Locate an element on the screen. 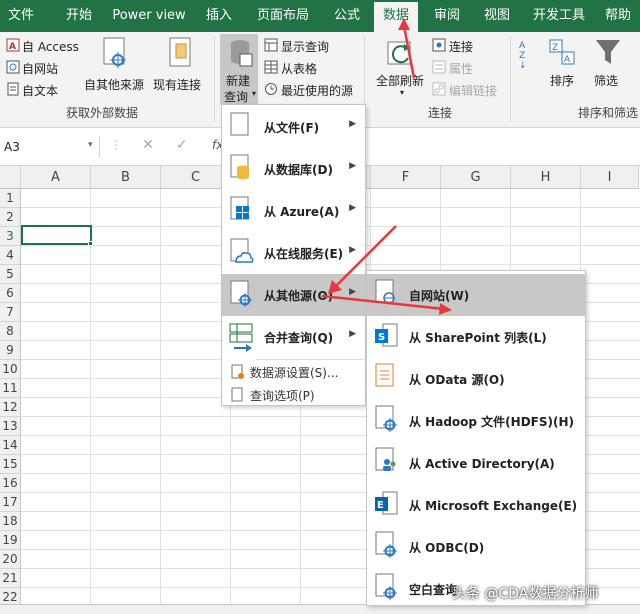 The image size is (640, 614). watermark: 头条 @CDA数据分析师 is located at coordinates (525, 594).